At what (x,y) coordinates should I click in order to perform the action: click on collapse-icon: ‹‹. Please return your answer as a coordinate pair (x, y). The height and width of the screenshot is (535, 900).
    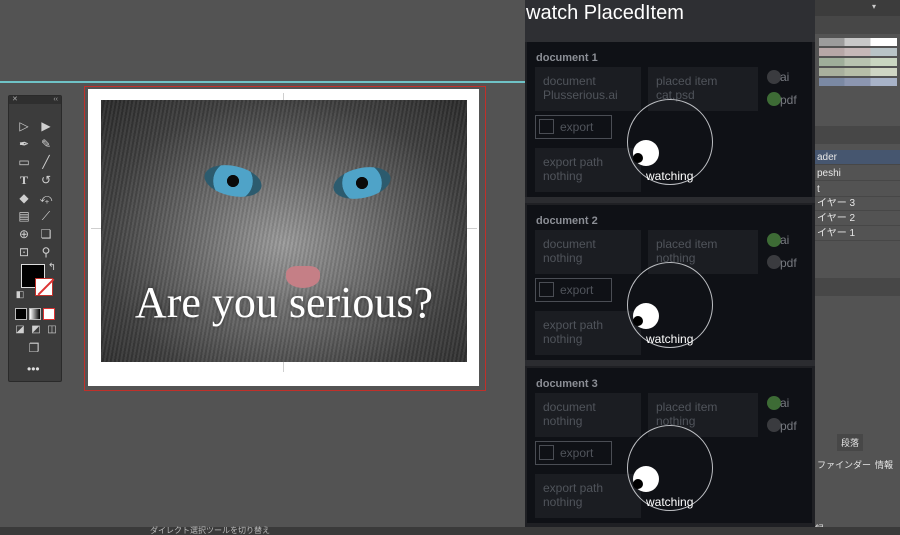
    Looking at the image, I should click on (55, 100).